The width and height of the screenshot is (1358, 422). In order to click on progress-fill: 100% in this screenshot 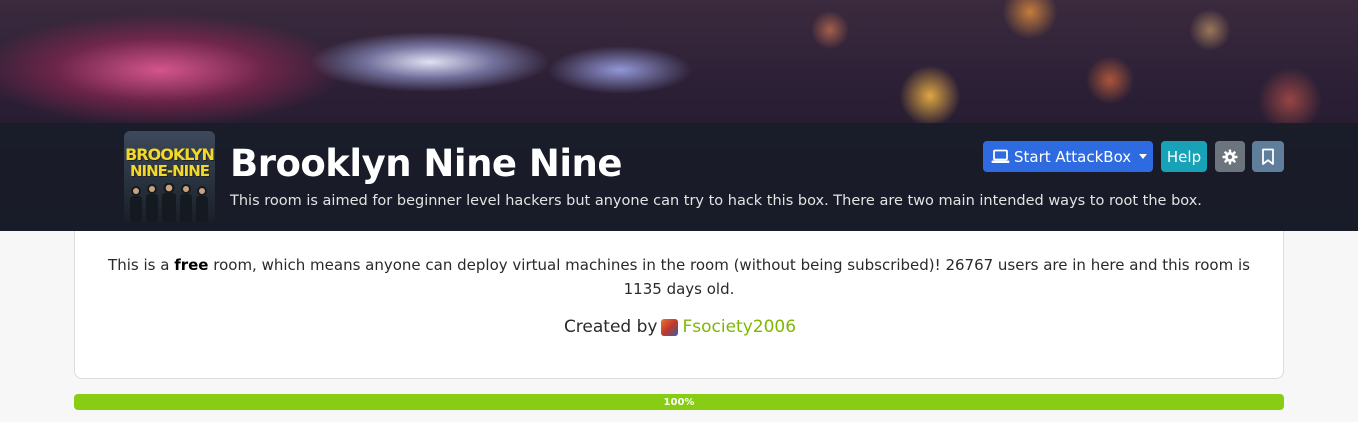, I will do `click(679, 402)`.